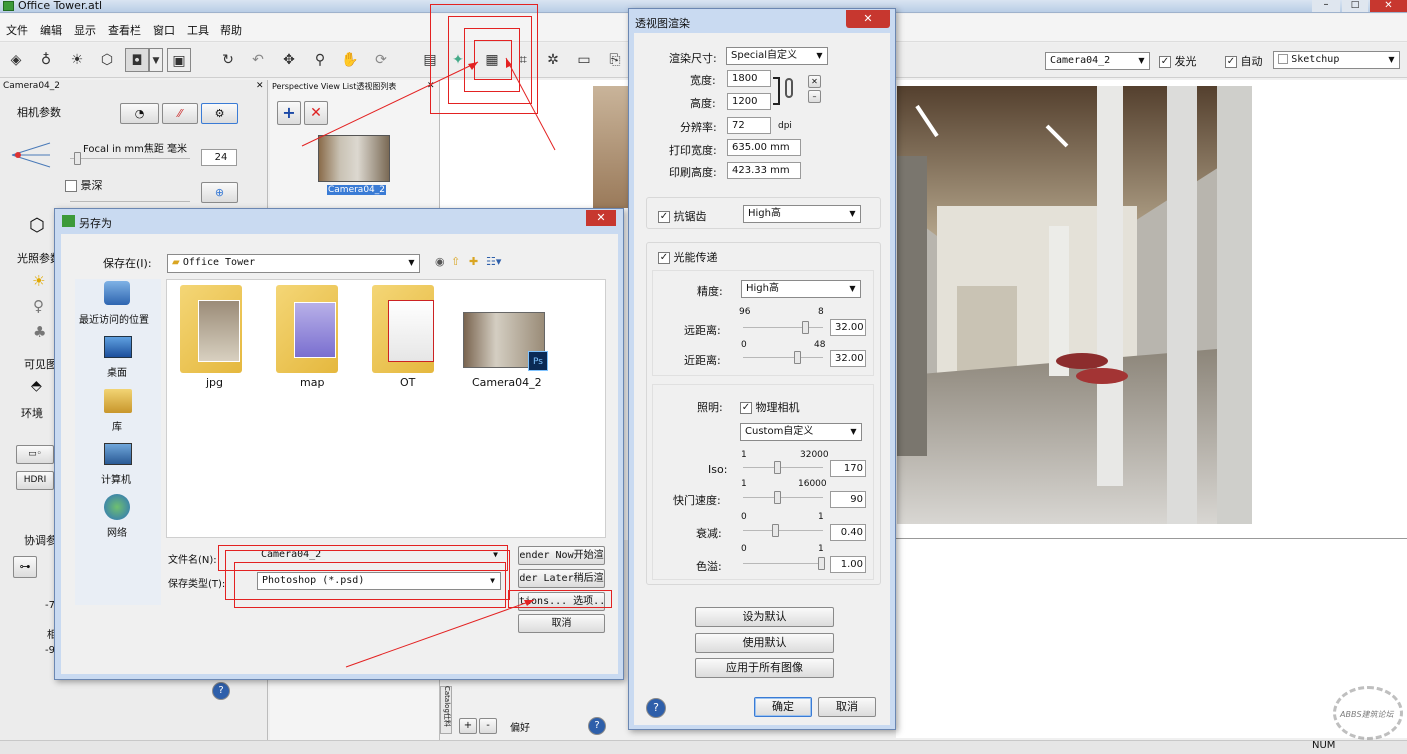 This screenshot has width=1407, height=754. Describe the element at coordinates (703, 747) in the screenshot. I see `status-bar` at that location.